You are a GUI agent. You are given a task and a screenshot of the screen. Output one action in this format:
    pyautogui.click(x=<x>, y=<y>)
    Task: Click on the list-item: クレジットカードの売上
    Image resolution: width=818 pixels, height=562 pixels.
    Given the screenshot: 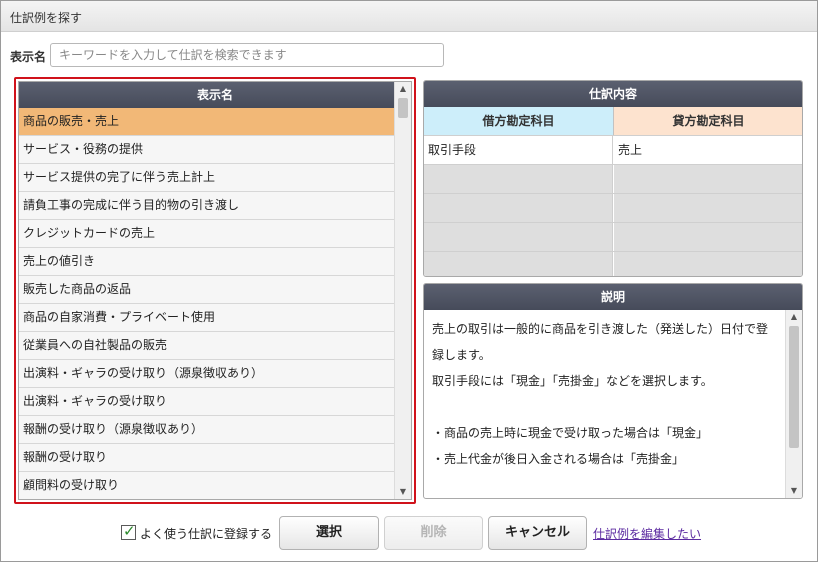 What is the action you would take?
    pyautogui.click(x=206, y=234)
    